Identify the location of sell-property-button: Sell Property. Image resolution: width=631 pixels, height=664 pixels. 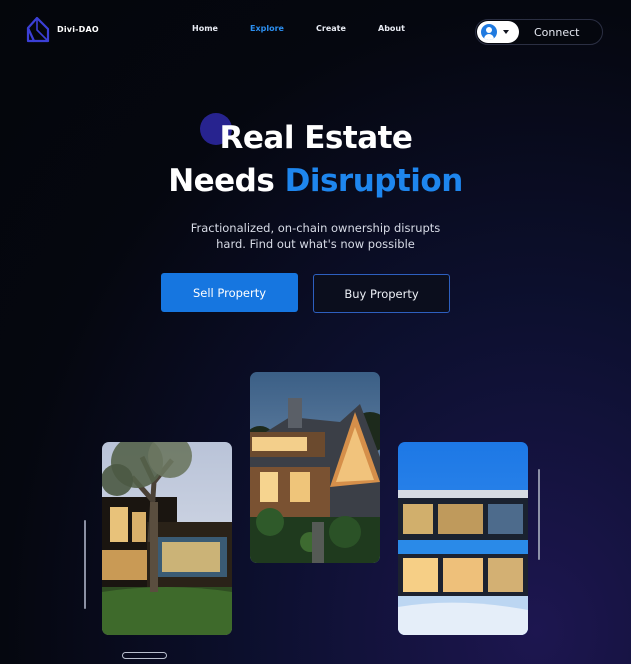
(229, 292).